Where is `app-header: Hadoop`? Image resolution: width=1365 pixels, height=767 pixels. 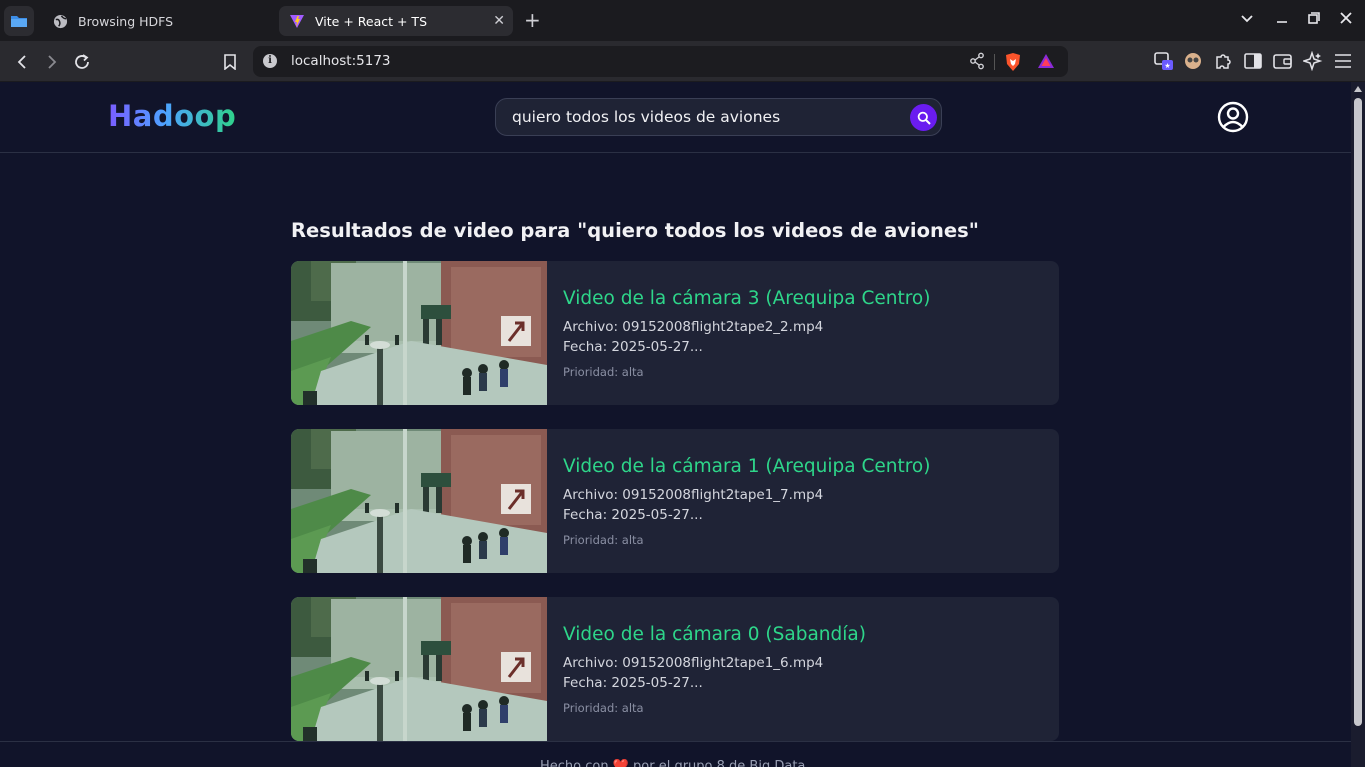 app-header: Hadoop is located at coordinates (675, 117).